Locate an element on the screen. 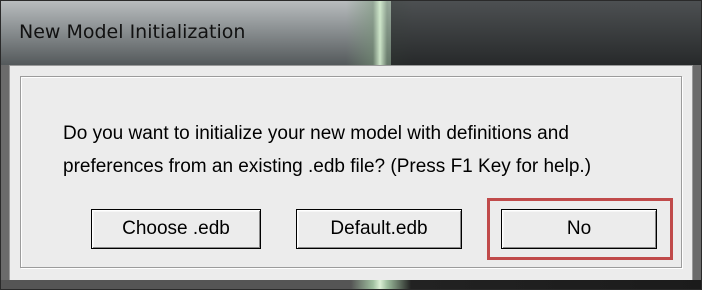 The width and height of the screenshot is (702, 290). default-edb-button: Default.edb is located at coordinates (379, 229).